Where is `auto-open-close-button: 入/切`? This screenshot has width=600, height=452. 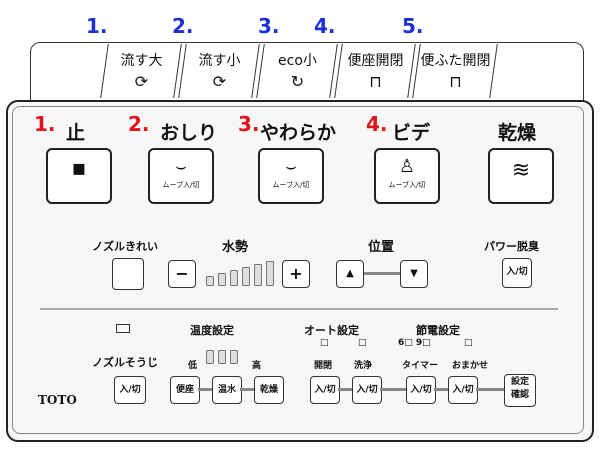 auto-open-close-button: 入/切 is located at coordinates (325, 390).